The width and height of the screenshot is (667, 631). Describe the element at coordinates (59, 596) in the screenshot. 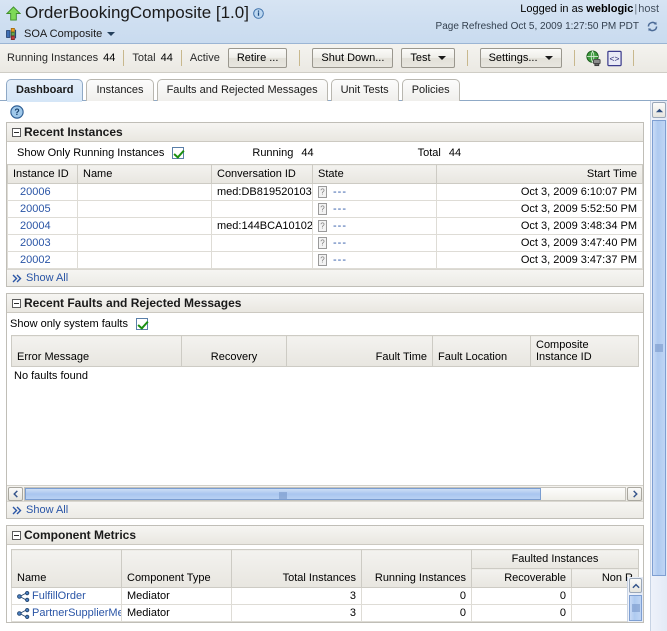

I see `component-name-link: FulfillOrder` at that location.